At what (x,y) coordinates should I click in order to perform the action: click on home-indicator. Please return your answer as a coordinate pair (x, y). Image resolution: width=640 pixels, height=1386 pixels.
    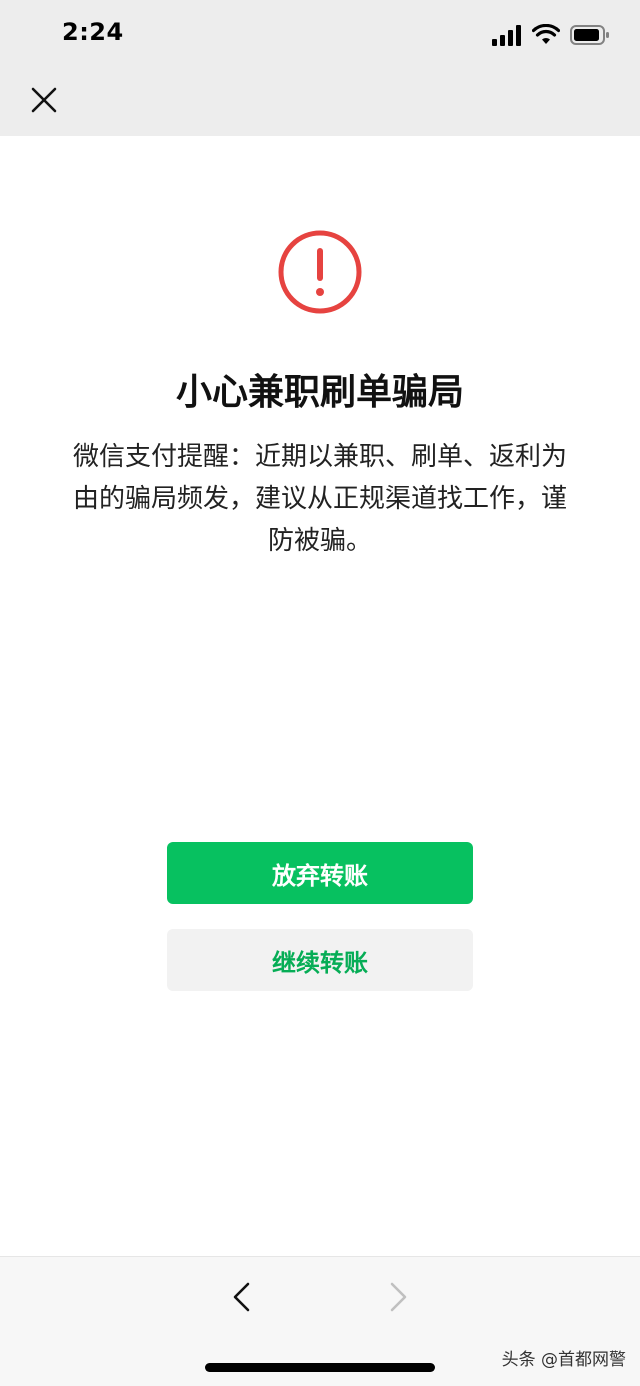
    Looking at the image, I should click on (320, 1367).